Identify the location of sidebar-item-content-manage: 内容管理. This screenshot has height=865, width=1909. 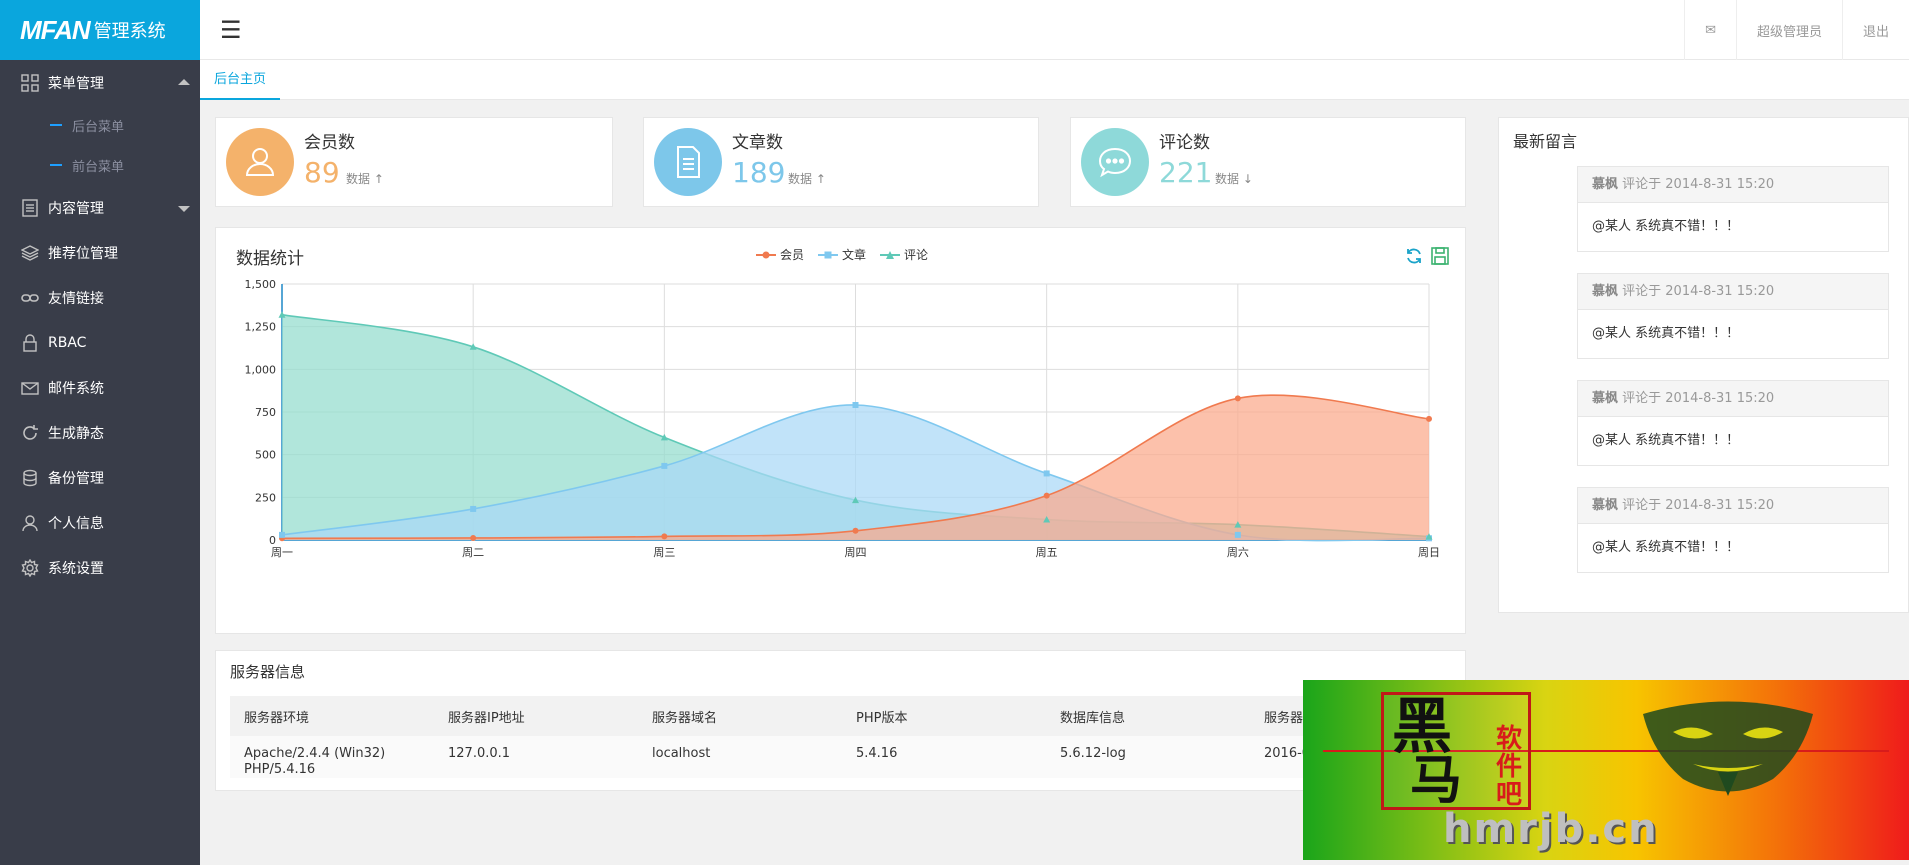
(100, 207).